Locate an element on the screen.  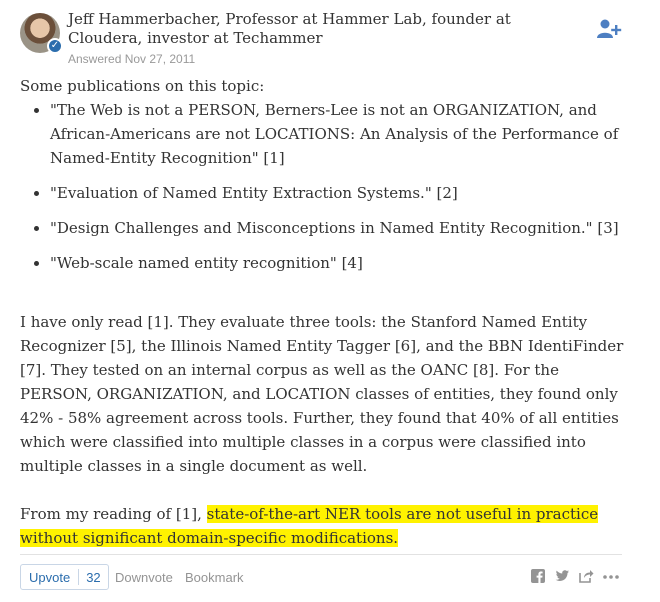
reference-link: [3] is located at coordinates (605, 228).